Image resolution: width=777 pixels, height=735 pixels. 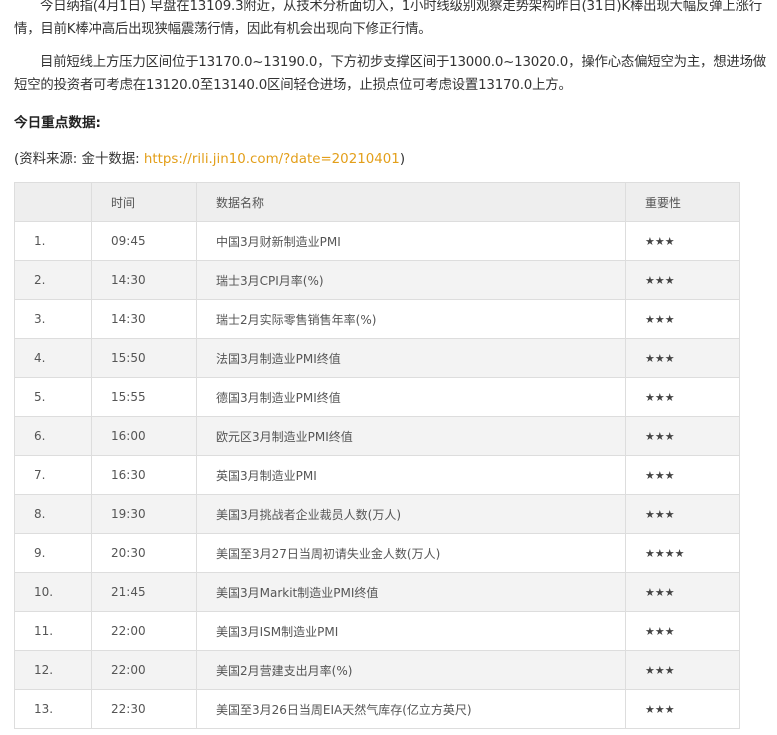 What do you see at coordinates (144, 553) in the screenshot?
I see `row-time: 20:30` at bounding box center [144, 553].